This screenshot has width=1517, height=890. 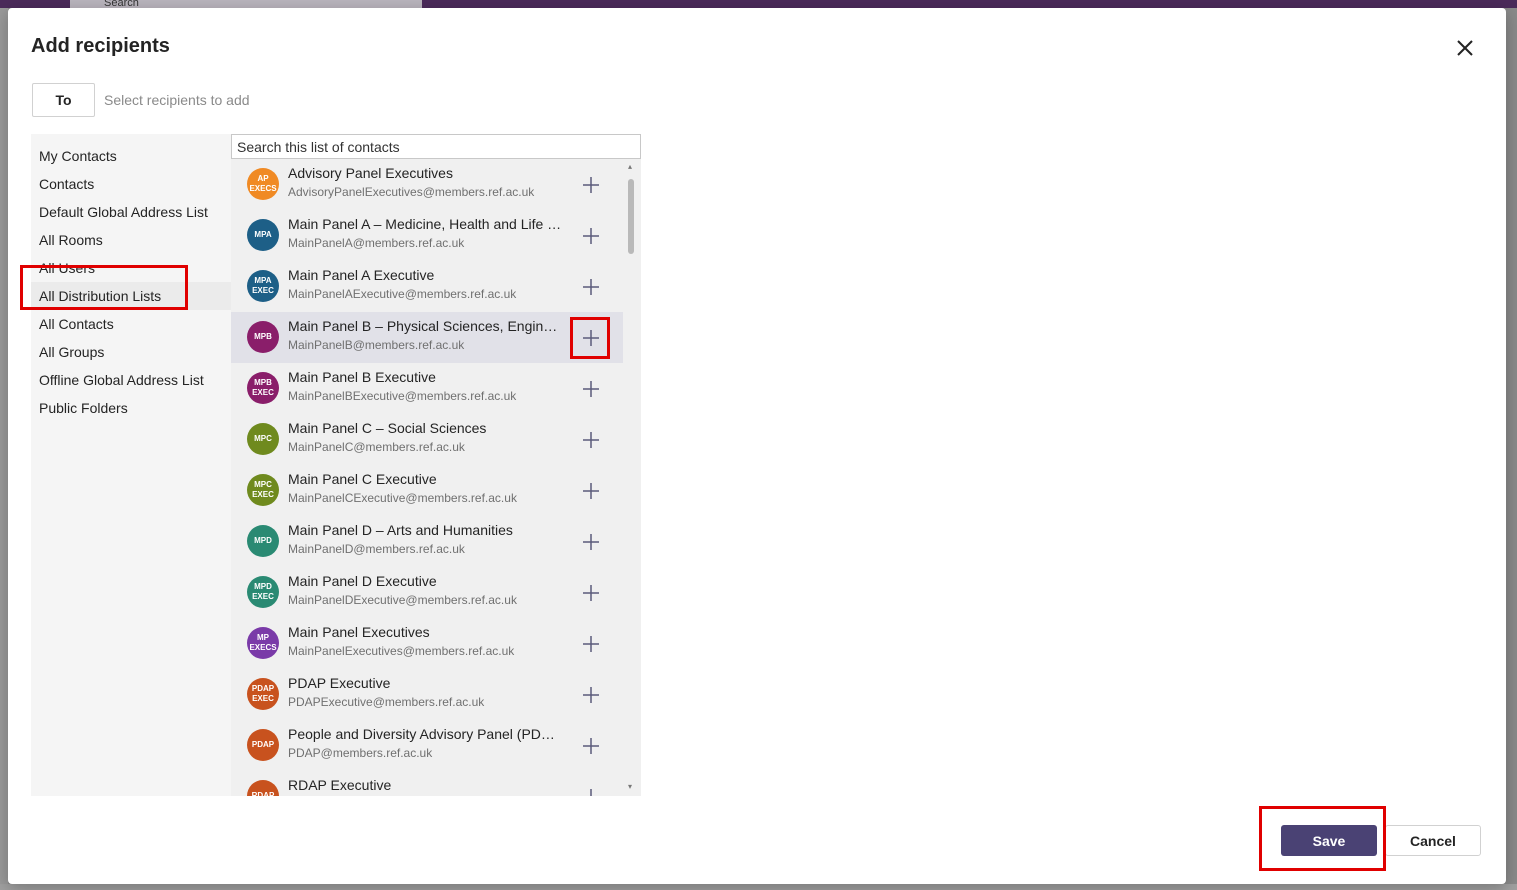 I want to click on contact-email: PDAP@members.ref.ac.uk, so click(x=360, y=753).